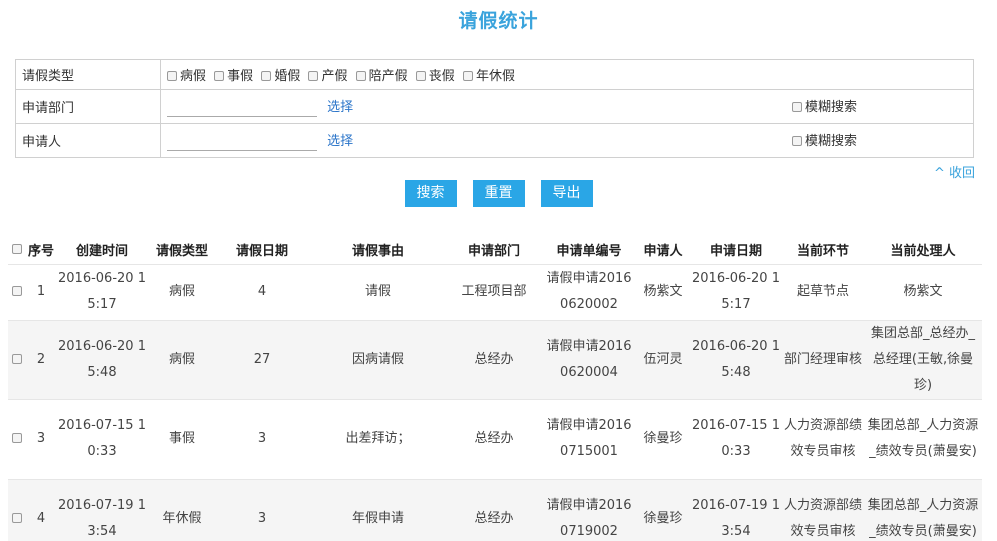 The width and height of the screenshot is (997, 541). What do you see at coordinates (822, 252) in the screenshot?
I see `header-step: 当前环节` at bounding box center [822, 252].